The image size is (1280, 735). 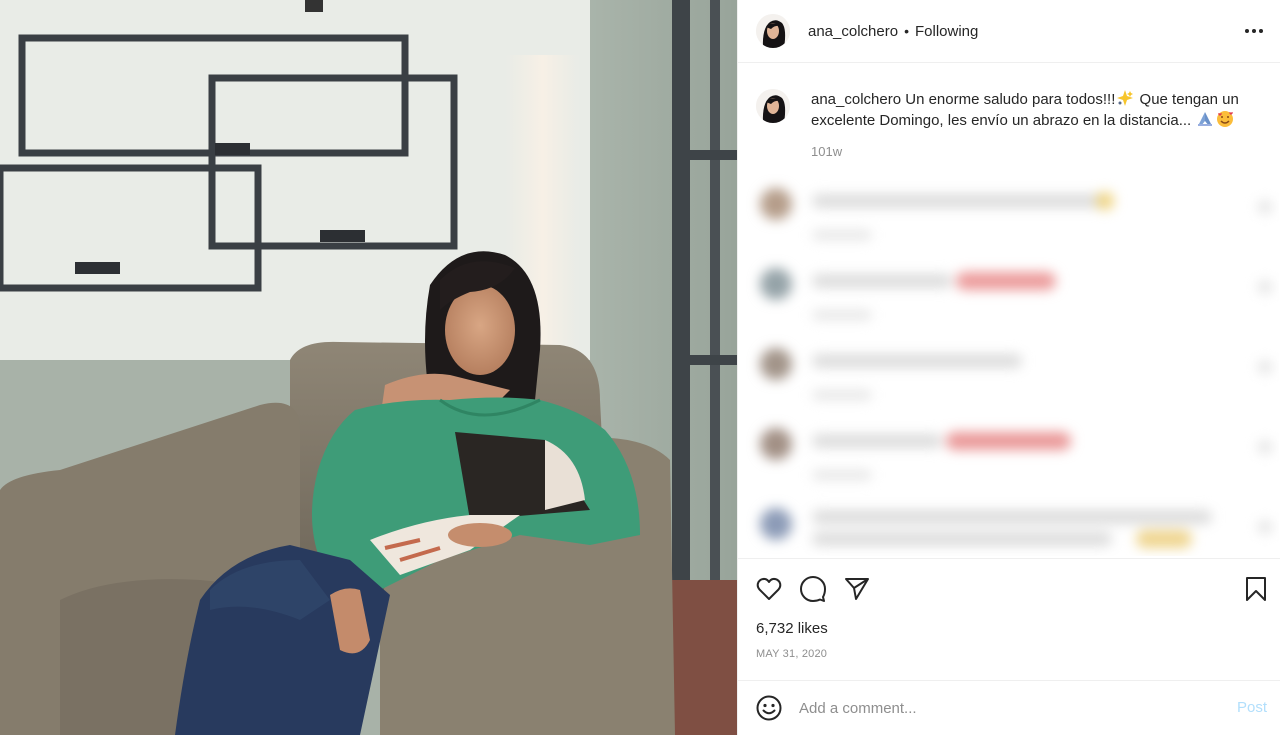 I want to click on sparkle-emoji-icon, so click(x=1125, y=98).